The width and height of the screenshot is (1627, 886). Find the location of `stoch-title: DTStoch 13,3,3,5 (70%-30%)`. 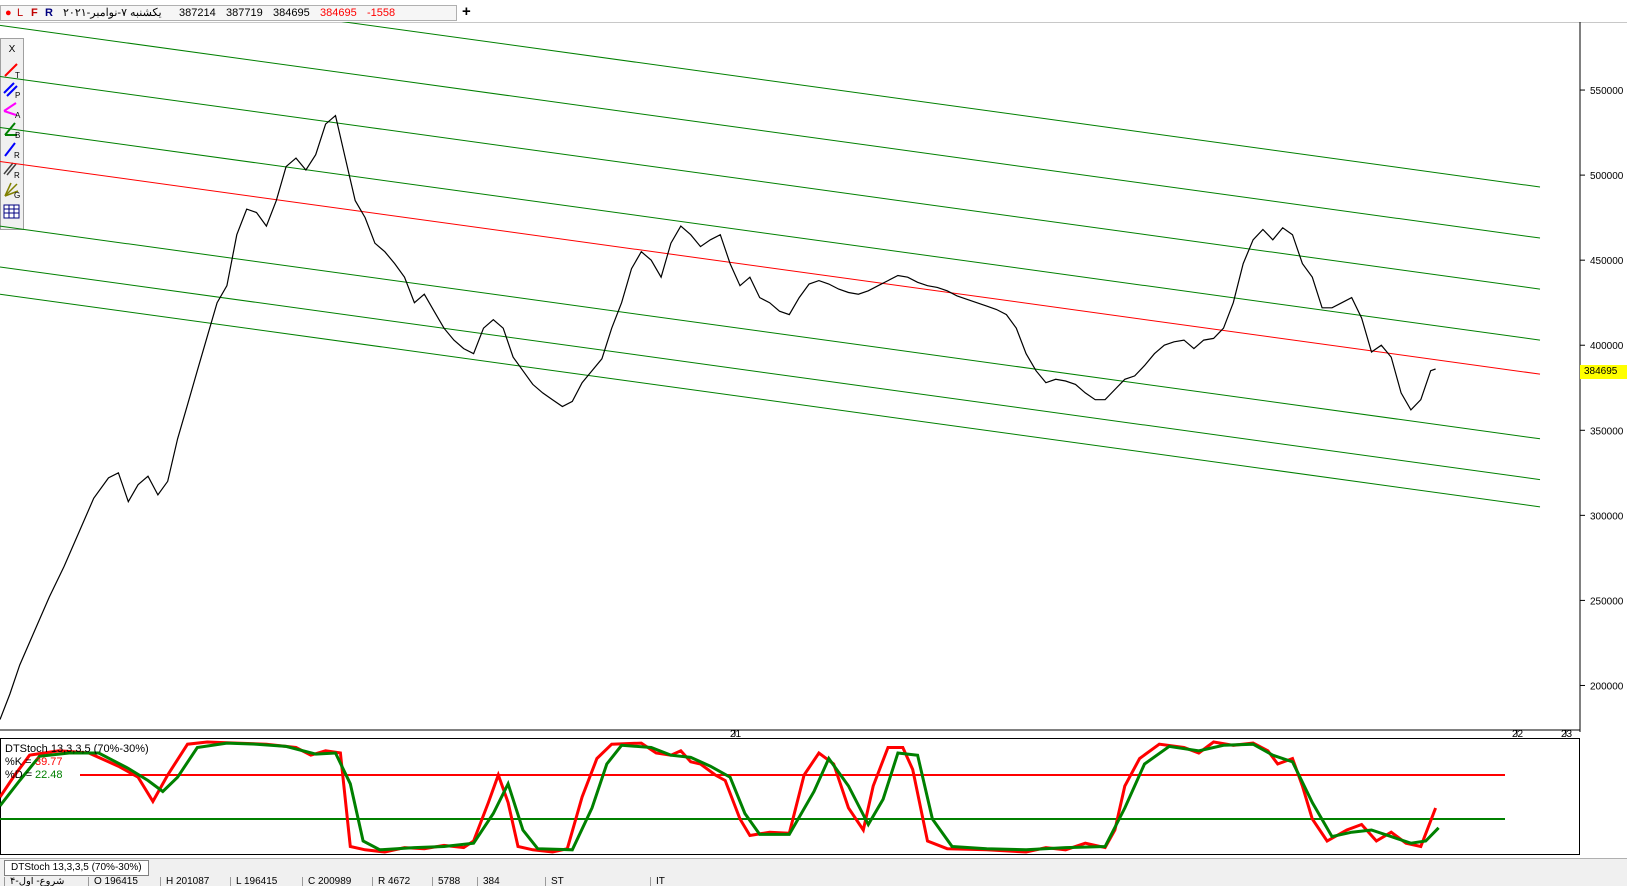

stoch-title: DTStoch 13,3,3,5 (70%-30%) is located at coordinates (77, 749).